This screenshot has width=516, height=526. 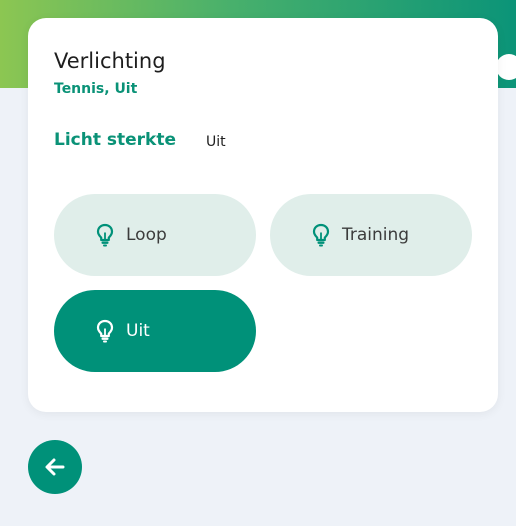 What do you see at coordinates (115, 140) in the screenshot?
I see `light-strength-label: Licht sterkte` at bounding box center [115, 140].